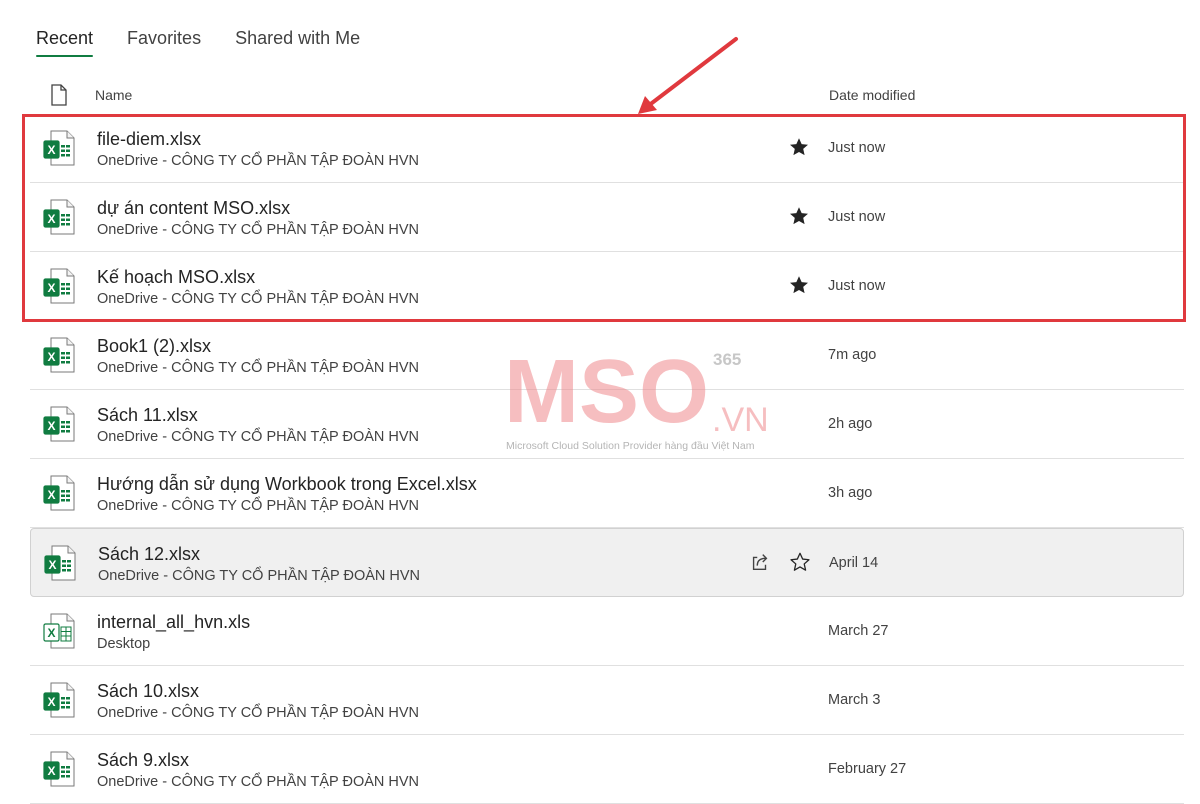 The height and width of the screenshot is (804, 1200). What do you see at coordinates (174, 622) in the screenshot?
I see `file-name: internal_all_hvn.xls` at bounding box center [174, 622].